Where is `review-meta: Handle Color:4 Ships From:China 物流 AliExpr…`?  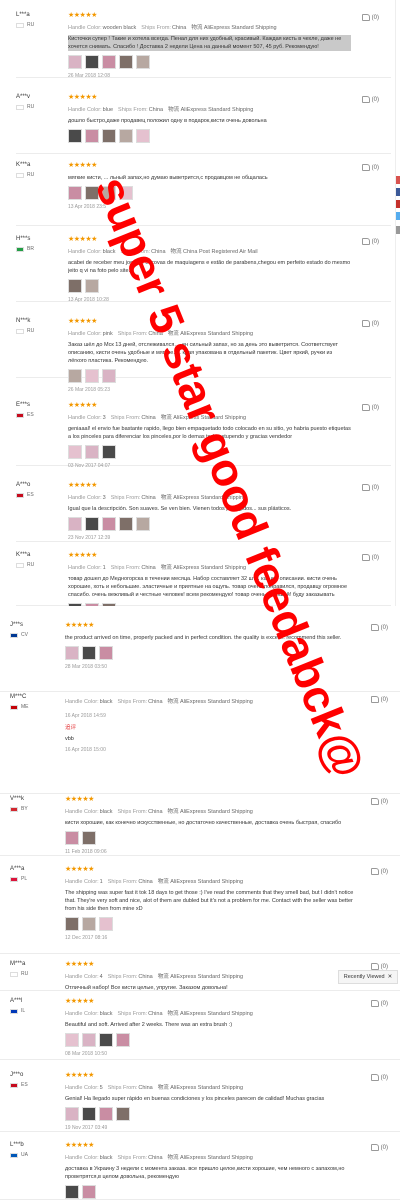
review-meta: Handle Color:4 Ships From:China 物流 AliExpr… is located at coordinates (212, 976).